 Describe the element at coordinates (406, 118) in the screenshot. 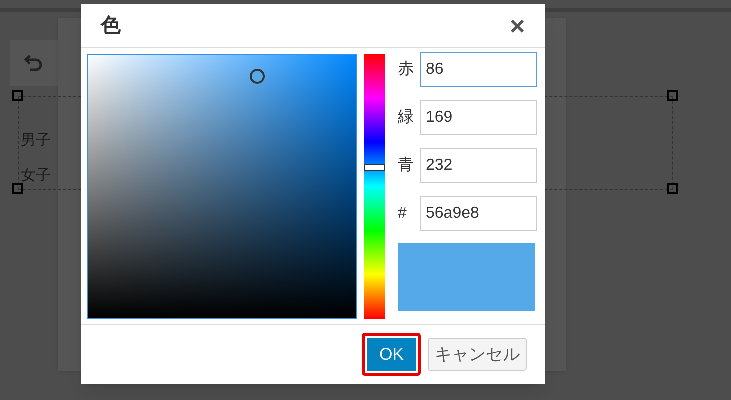

I see `field-label: 緑` at that location.